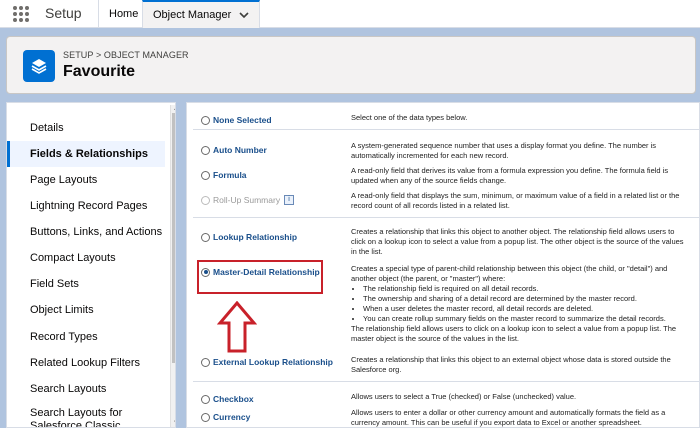 Image resolution: width=700 pixels, height=428 pixels. Describe the element at coordinates (242, 120) in the screenshot. I see `option-label: None Selected` at that location.